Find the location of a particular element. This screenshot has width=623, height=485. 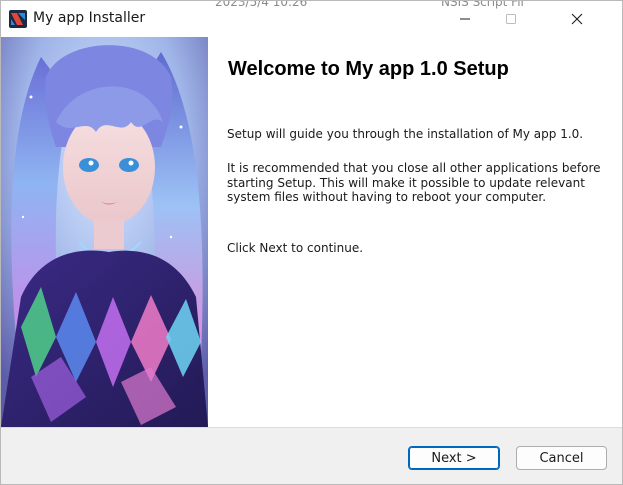

minimize-icon is located at coordinates (465, 19).